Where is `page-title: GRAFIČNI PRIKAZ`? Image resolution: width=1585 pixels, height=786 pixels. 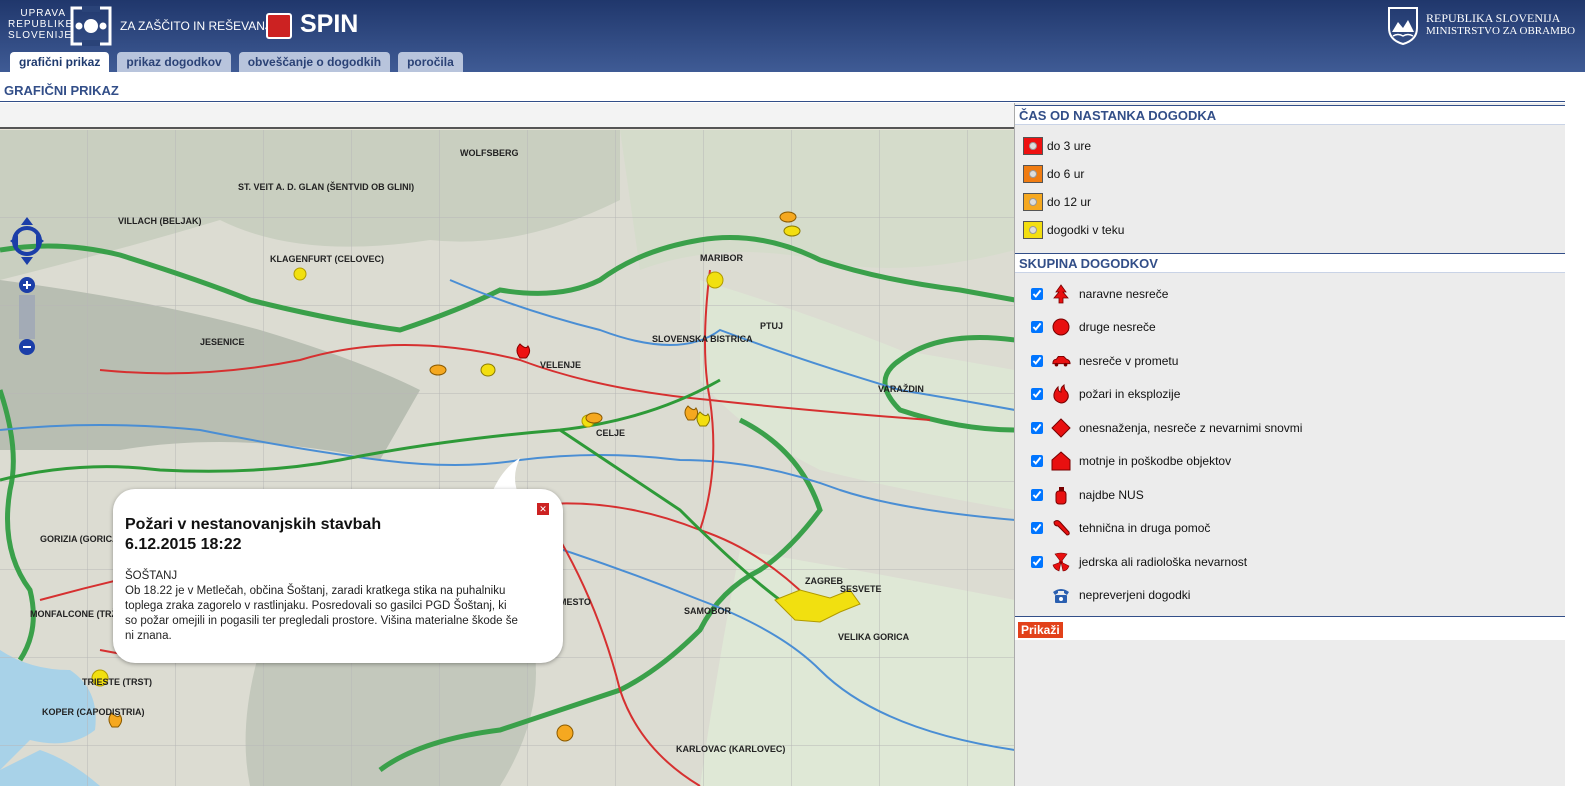 page-title: GRAFIČNI PRIKAZ is located at coordinates (782, 91).